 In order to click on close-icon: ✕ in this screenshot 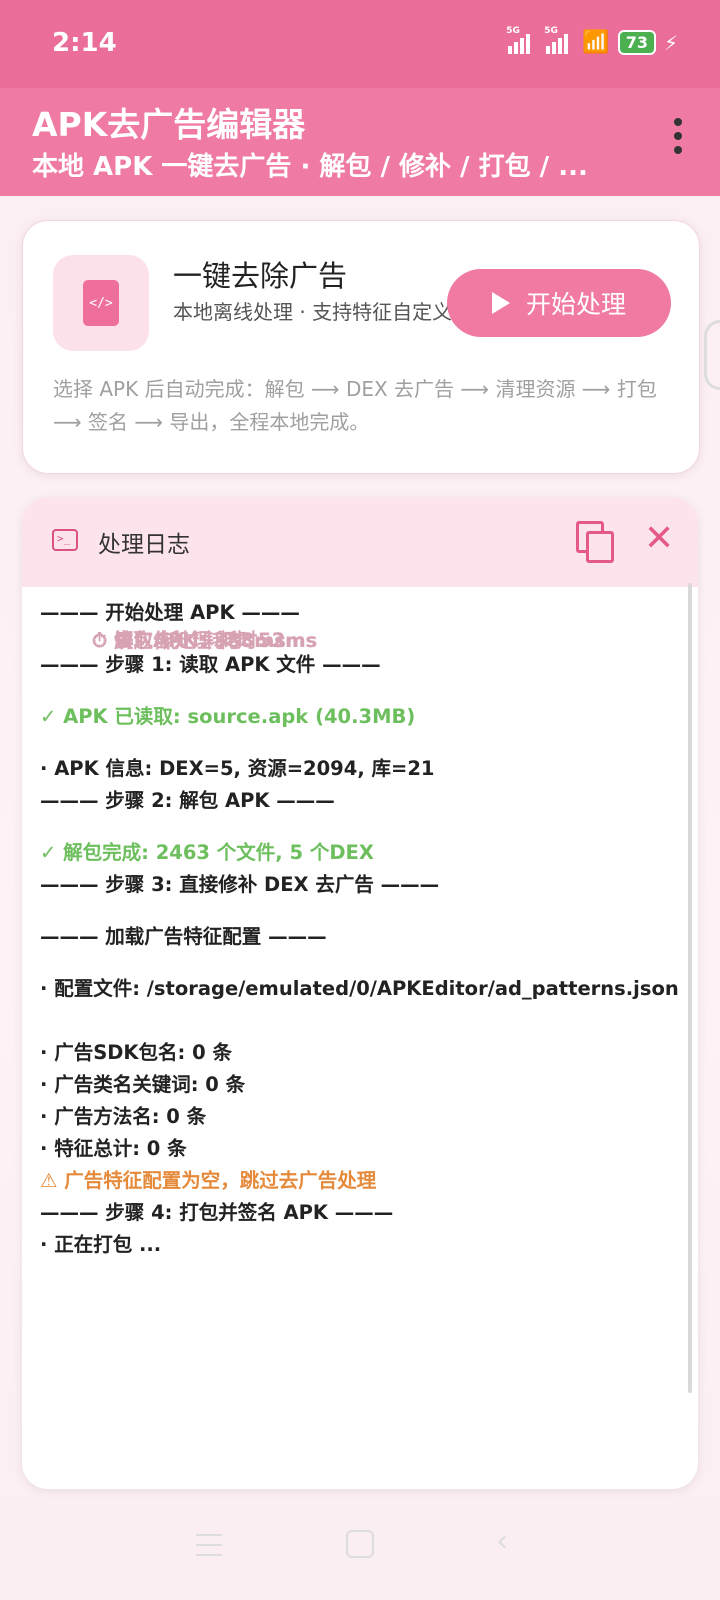, I will do `click(659, 539)`.